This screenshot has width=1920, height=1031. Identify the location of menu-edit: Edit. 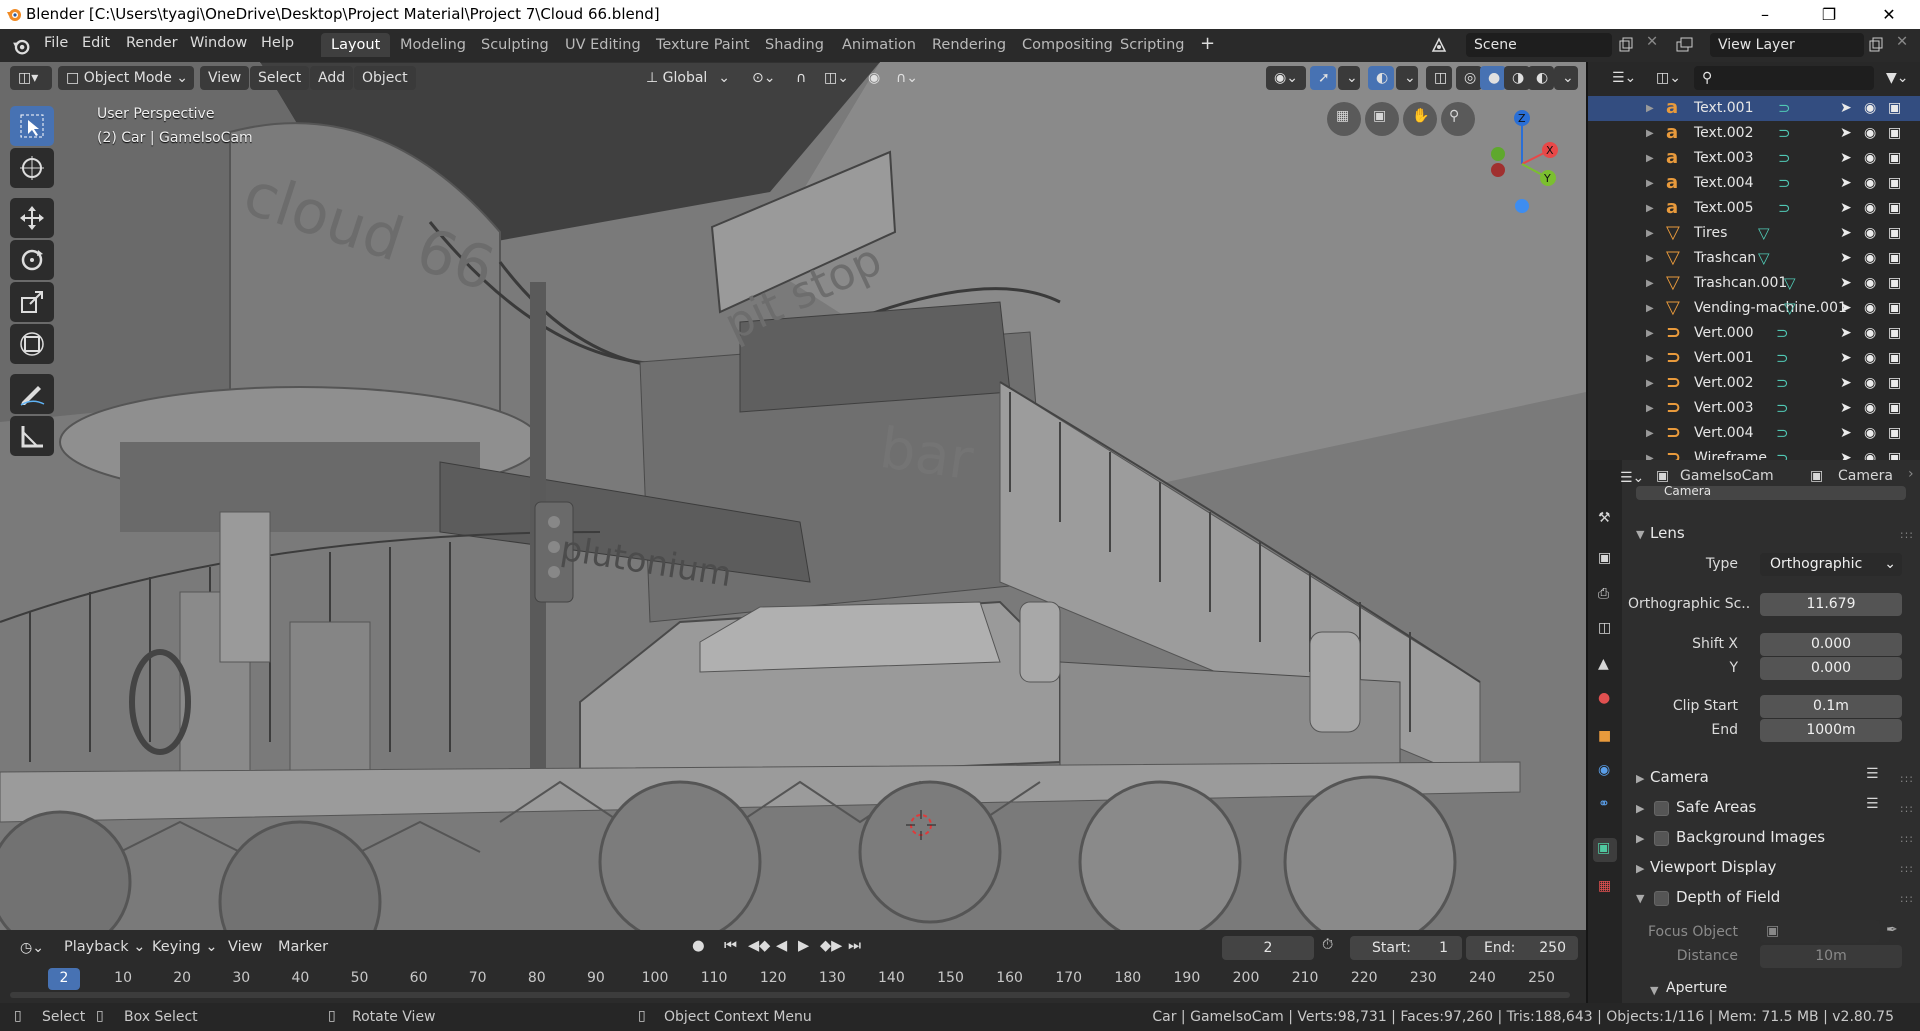
(96, 43).